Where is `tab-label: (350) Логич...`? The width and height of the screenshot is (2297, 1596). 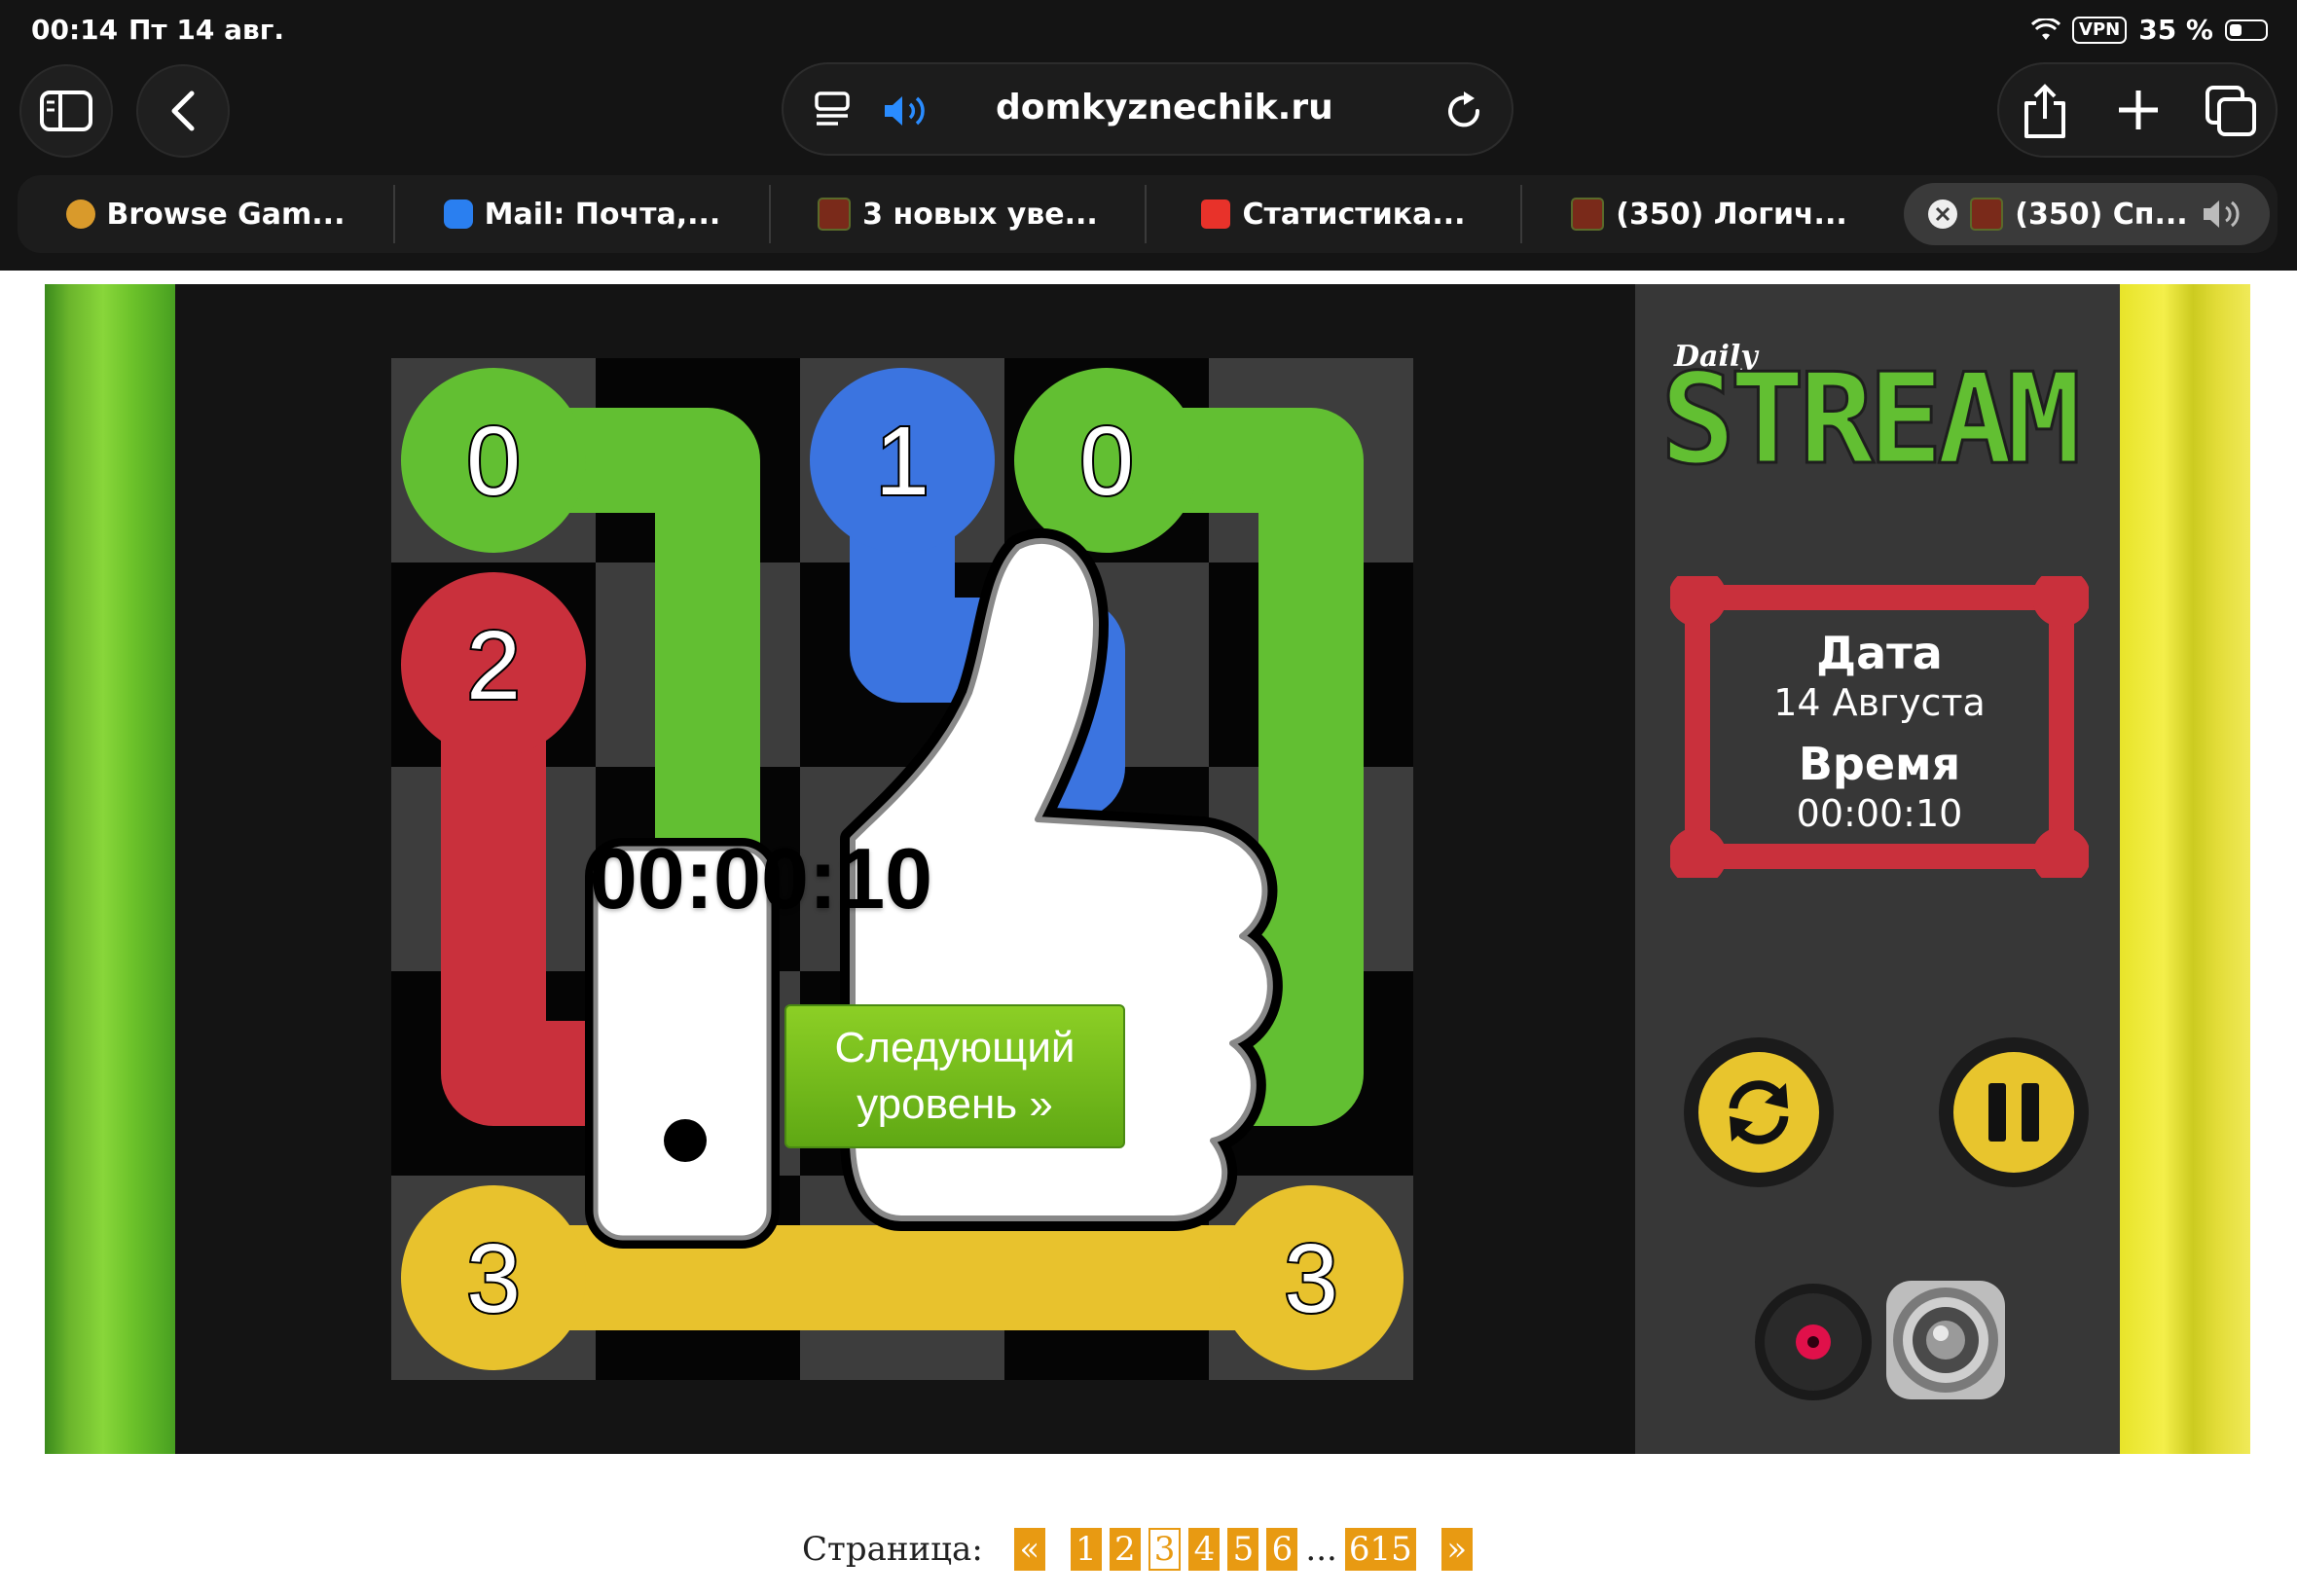 tab-label: (350) Логич... is located at coordinates (1731, 214).